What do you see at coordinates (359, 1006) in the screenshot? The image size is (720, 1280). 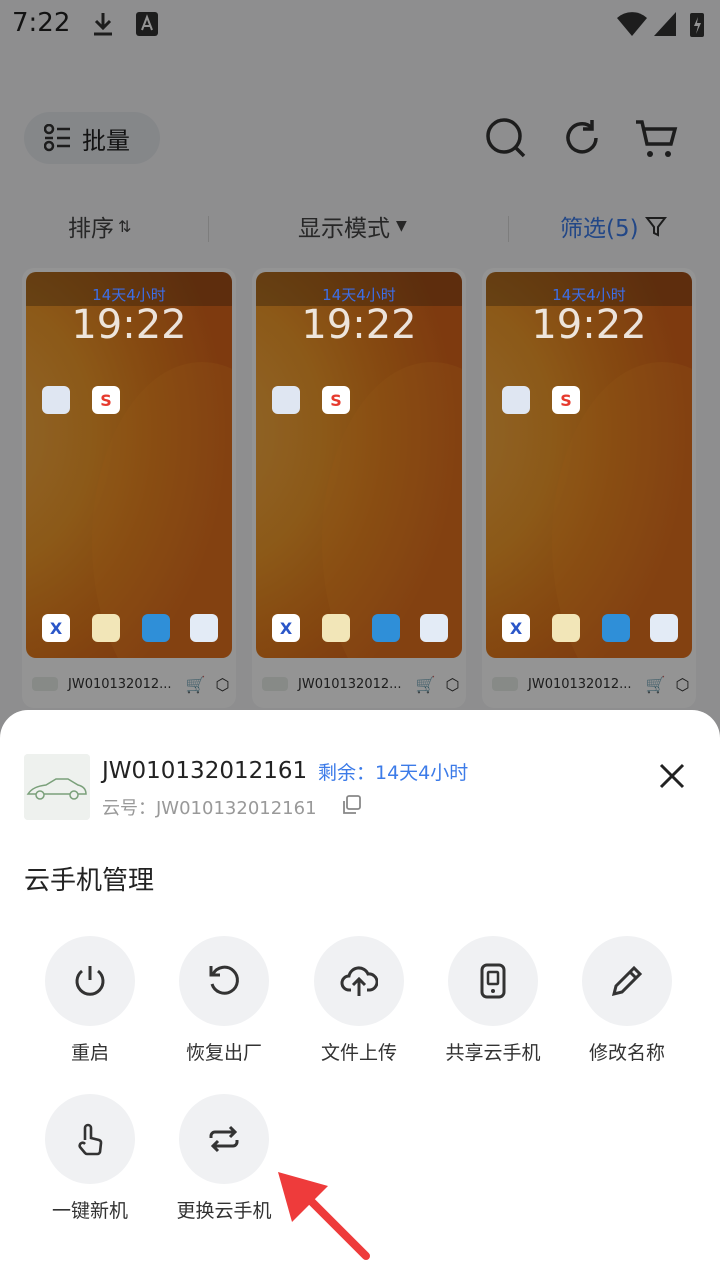 I see `file-upload-button: 文件上传` at bounding box center [359, 1006].